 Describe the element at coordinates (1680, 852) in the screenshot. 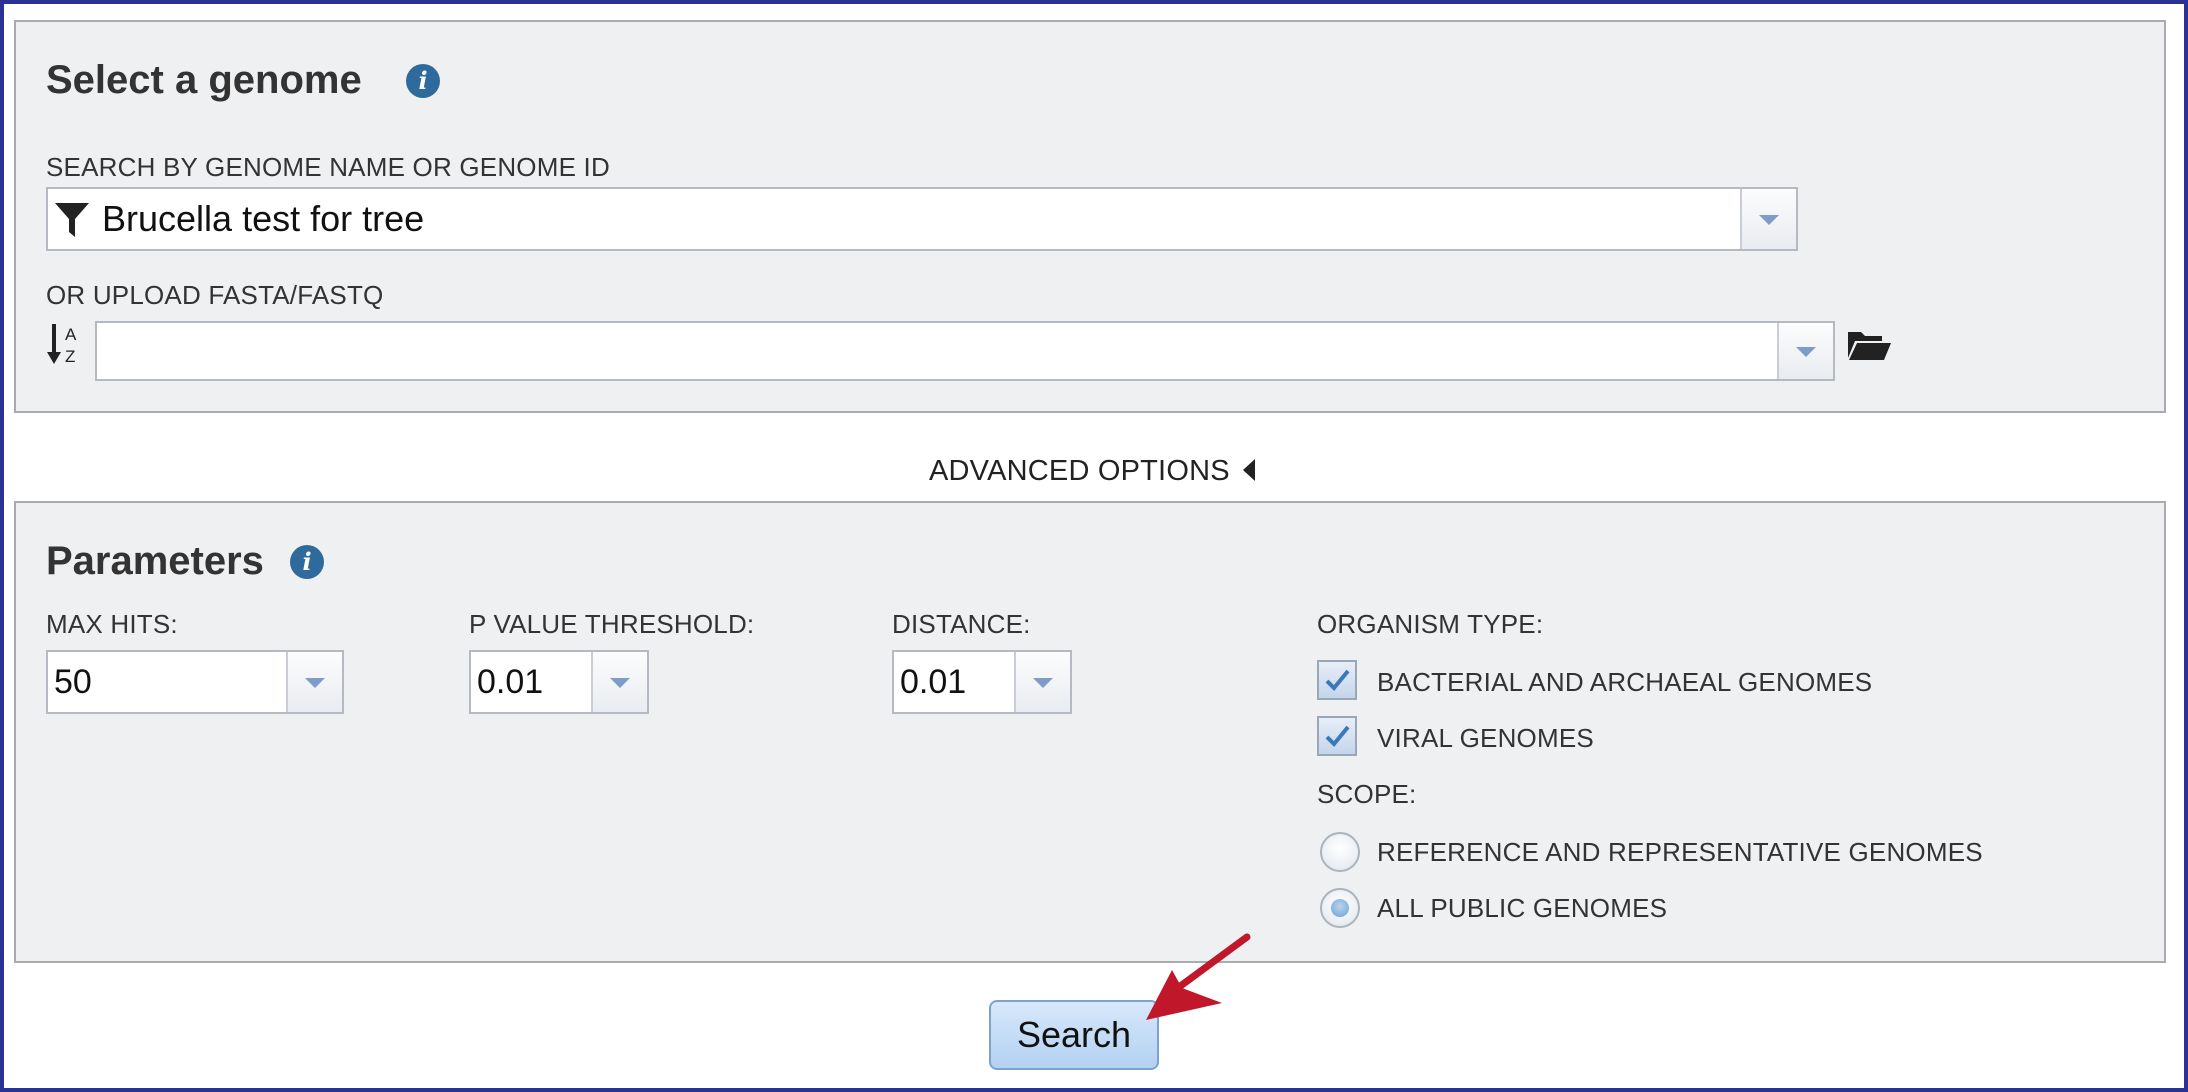

I see `reference-representative-label: REFERENCE AND REPRESENTATIVE GENOMES` at that location.